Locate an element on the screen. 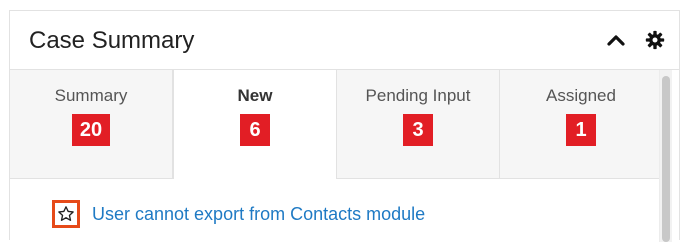  scrollbar is located at coordinates (665, 156).